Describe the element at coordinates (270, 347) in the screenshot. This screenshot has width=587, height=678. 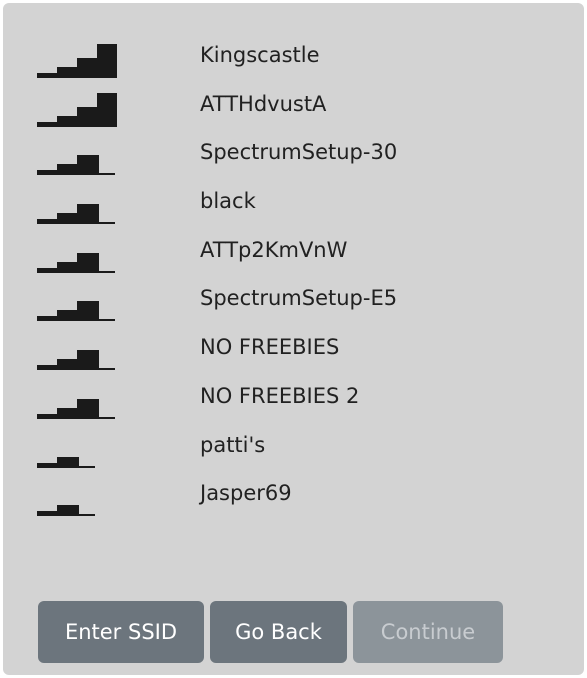
I see `network-ssid: NO FREEBIES` at that location.